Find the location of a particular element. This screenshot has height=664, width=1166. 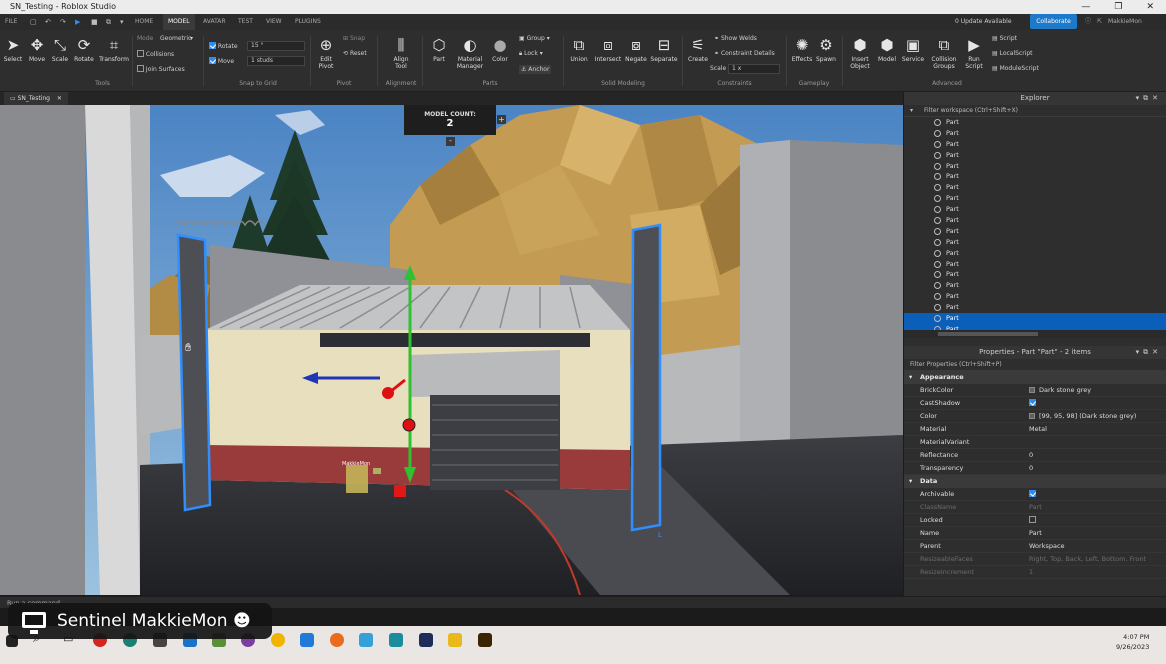

separate-button: ⊟ Separate is located at coordinates (664, 49).